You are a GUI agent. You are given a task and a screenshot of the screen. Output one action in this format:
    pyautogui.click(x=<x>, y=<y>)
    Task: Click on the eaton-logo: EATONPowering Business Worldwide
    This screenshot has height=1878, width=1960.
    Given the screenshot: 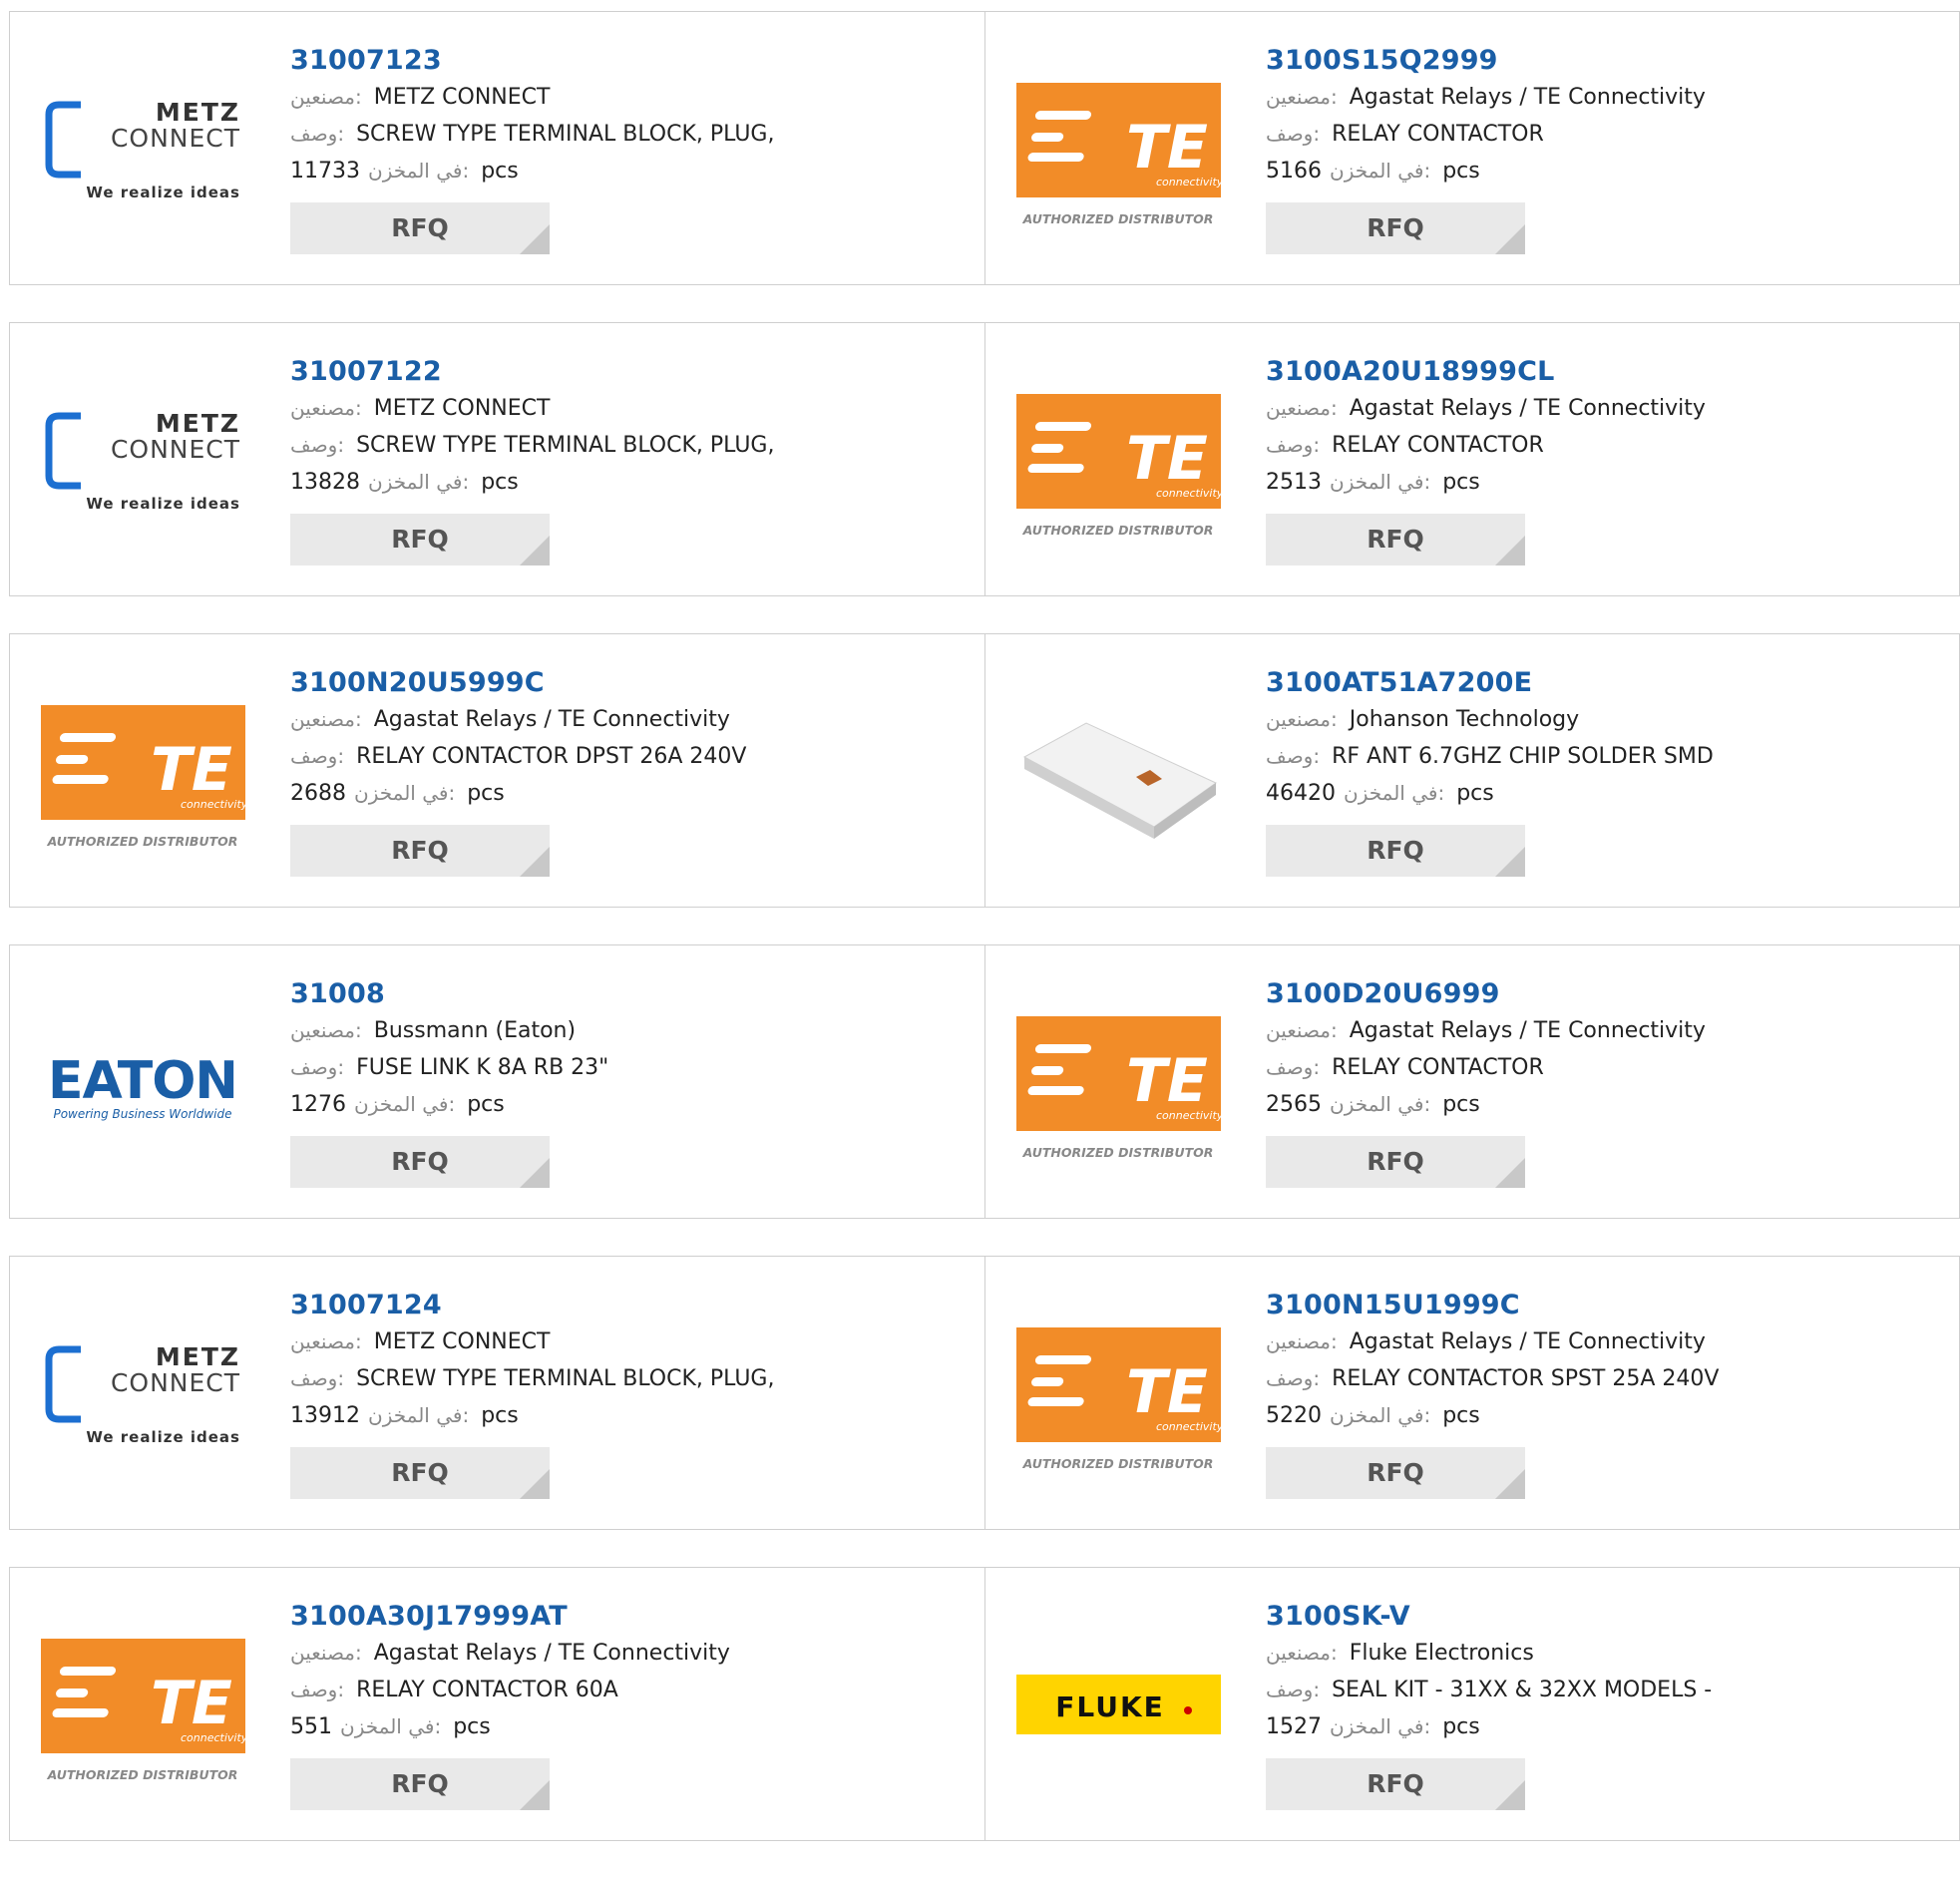 What is the action you would take?
    pyautogui.click(x=143, y=1086)
    